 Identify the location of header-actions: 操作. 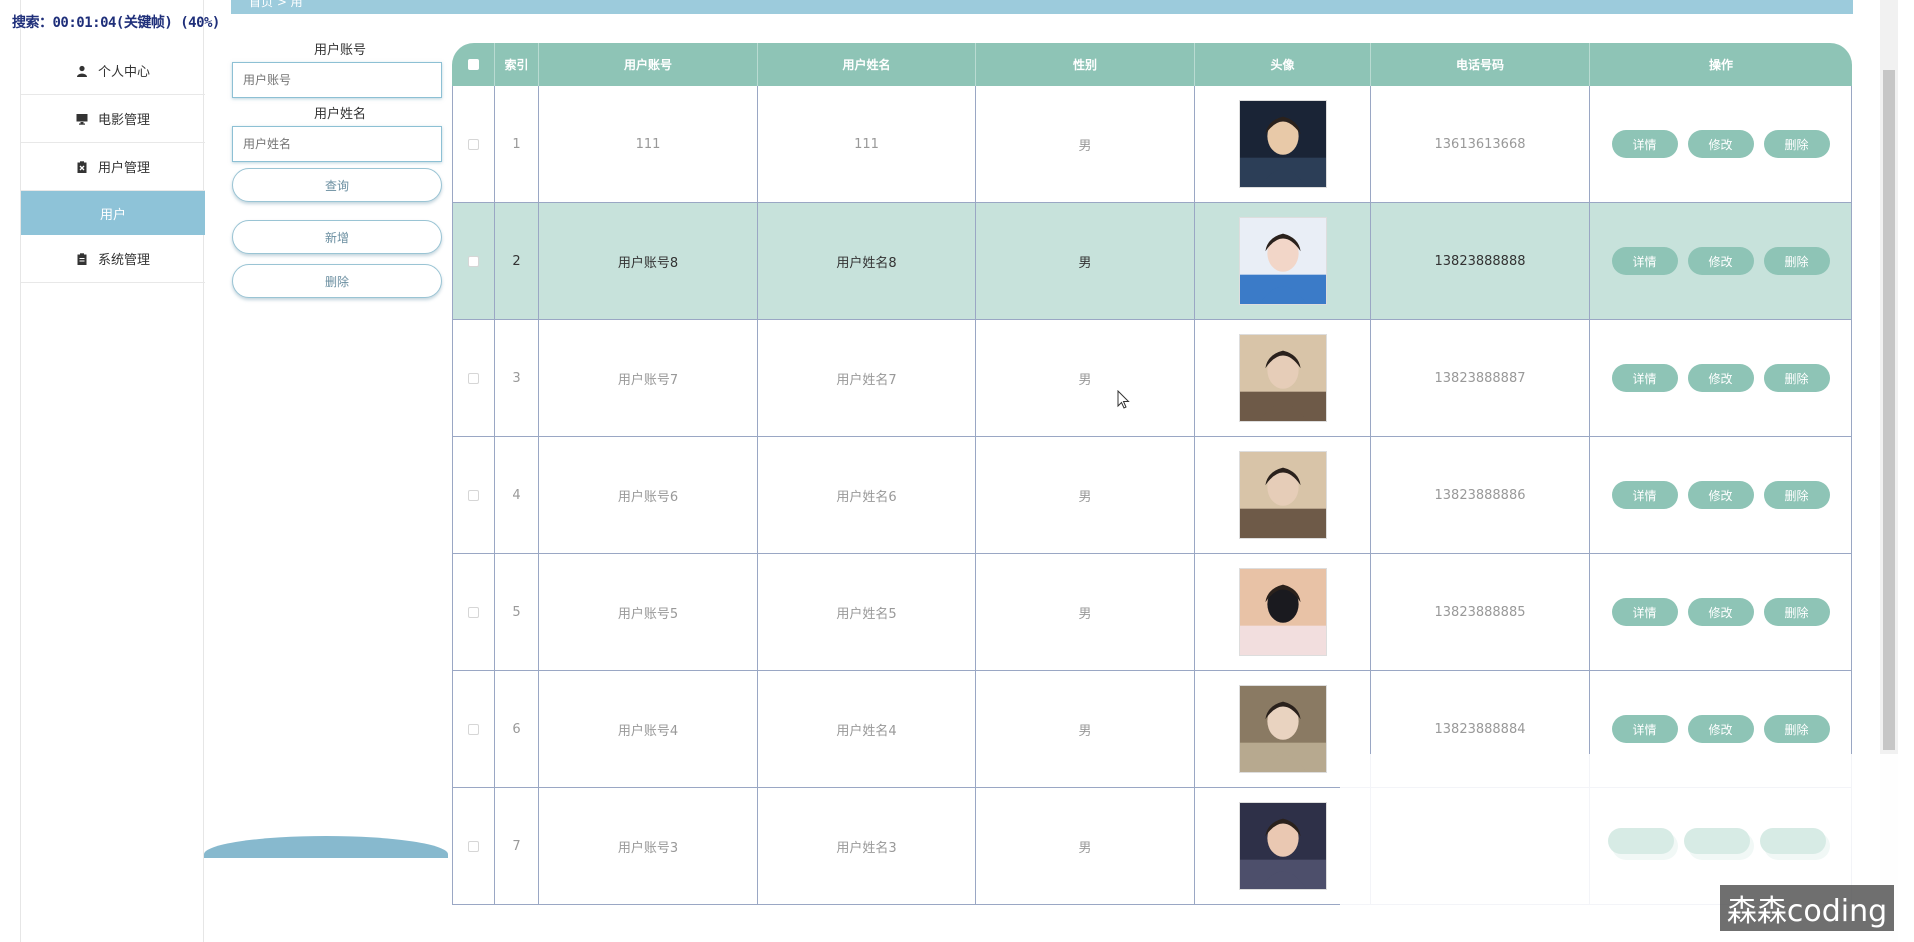
(1720, 65).